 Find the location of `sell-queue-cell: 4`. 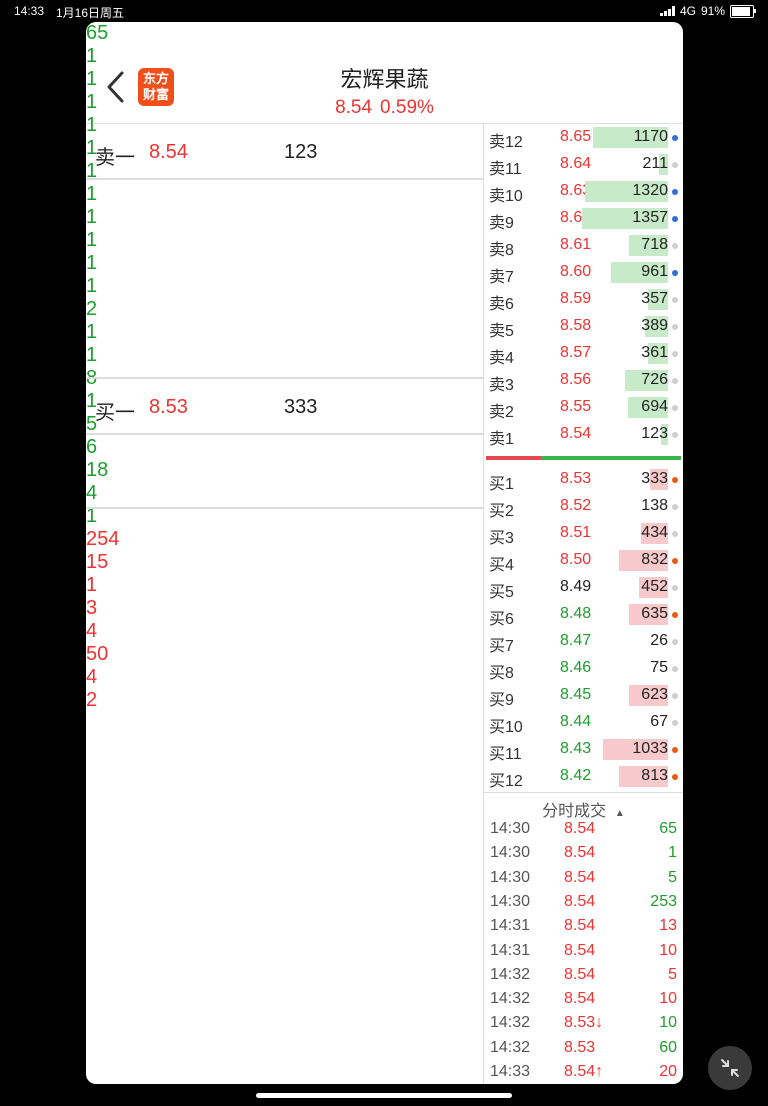

sell-queue-cell: 4 is located at coordinates (92, 493).